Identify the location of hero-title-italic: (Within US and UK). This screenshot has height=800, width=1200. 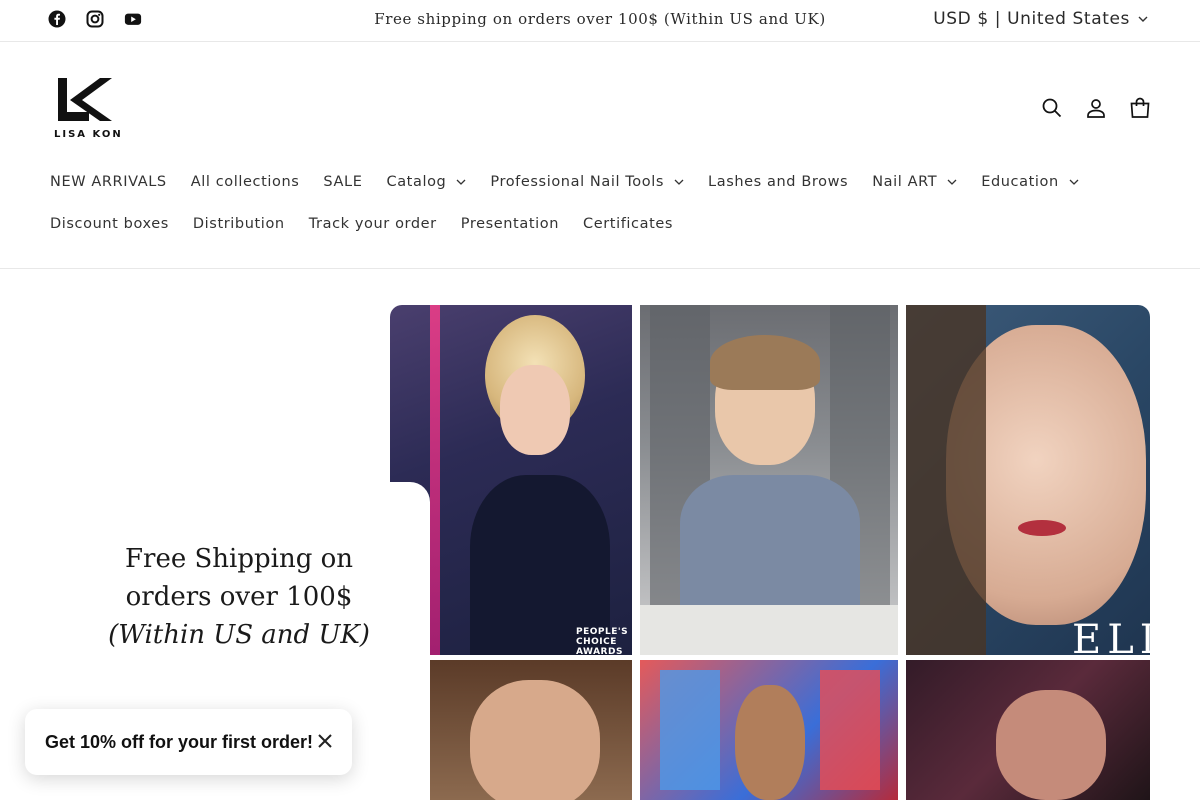
(239, 635).